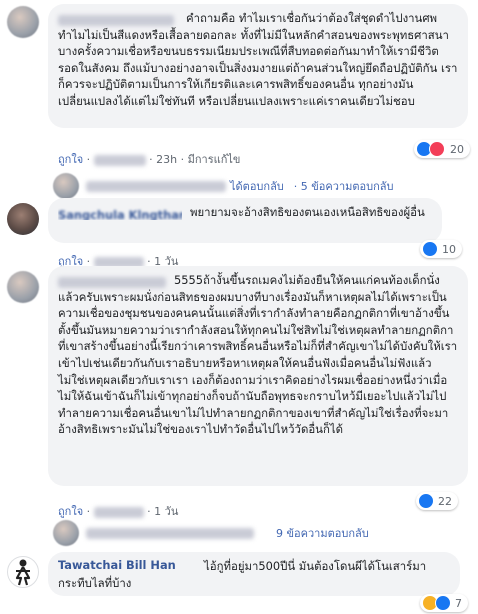  Describe the element at coordinates (149, 159) in the screenshot. I see `comment-actions: ถูกใจ · · 23h · มีการแก้ไข` at that location.